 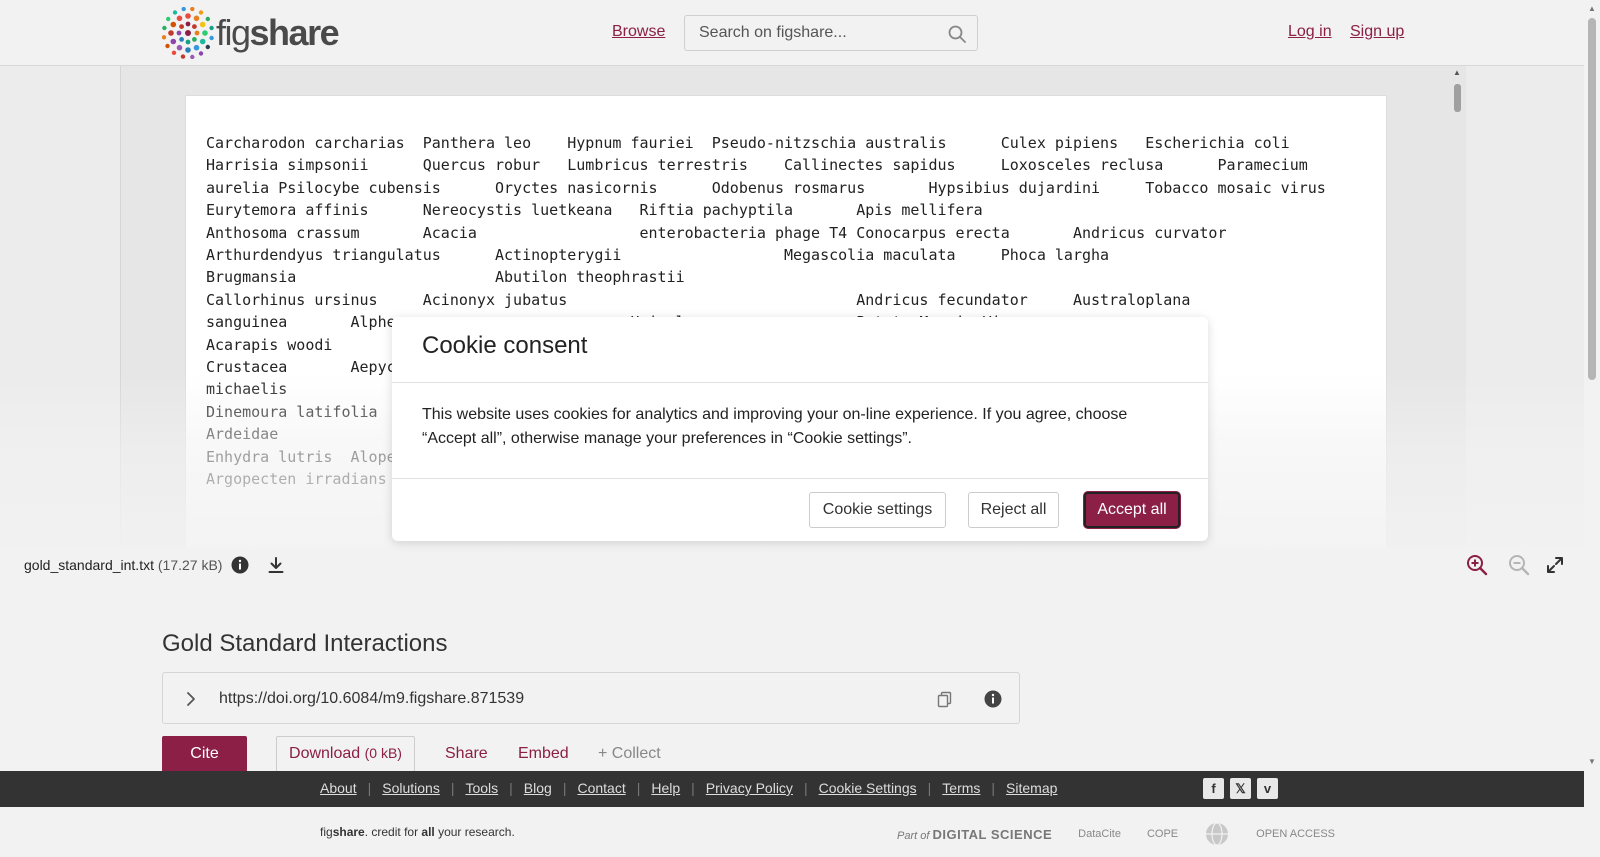 I want to click on globe-icon, so click(x=1217, y=834).